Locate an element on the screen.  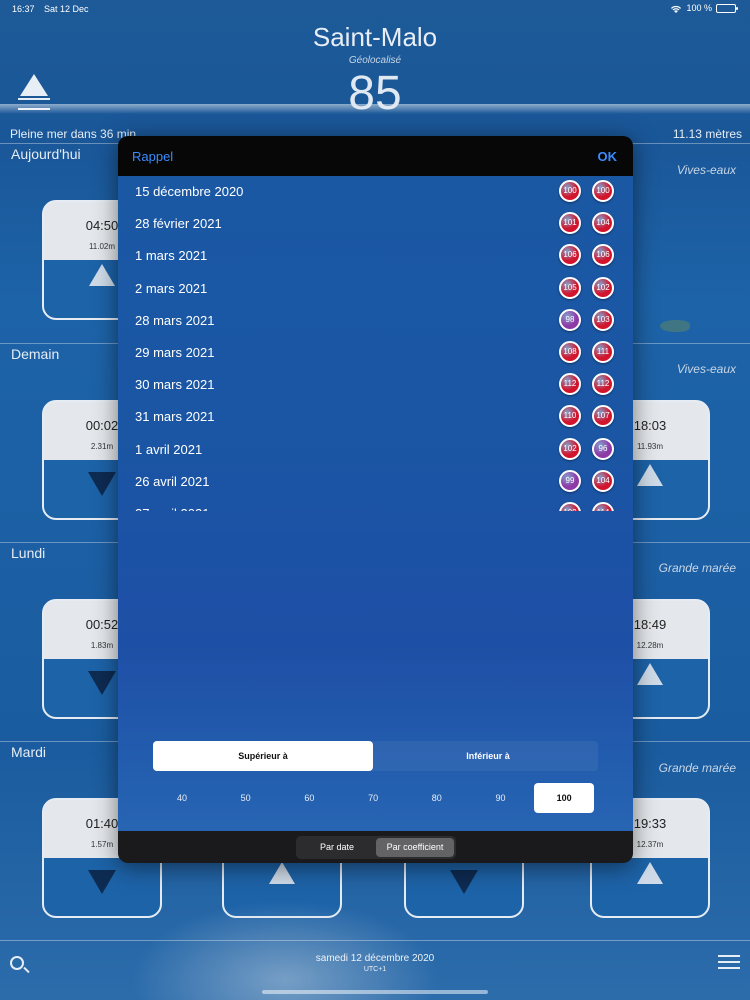
list-item: 15 décembre 2020 100 100 is located at coordinates (375, 192).